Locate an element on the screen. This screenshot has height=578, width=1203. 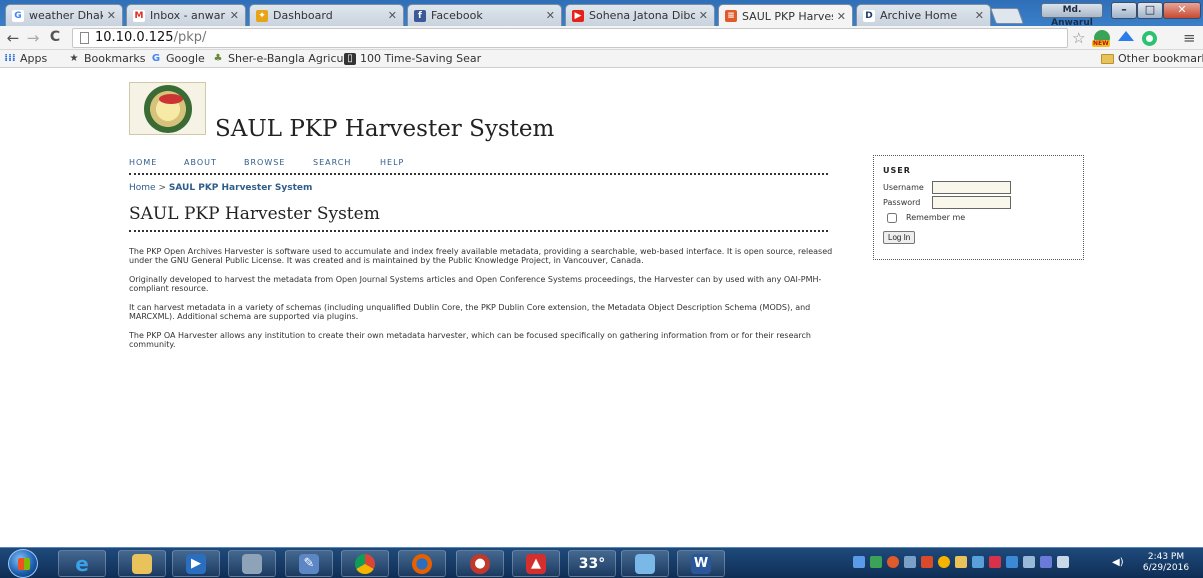
extension-ring-icon is located at coordinates (1149, 38).